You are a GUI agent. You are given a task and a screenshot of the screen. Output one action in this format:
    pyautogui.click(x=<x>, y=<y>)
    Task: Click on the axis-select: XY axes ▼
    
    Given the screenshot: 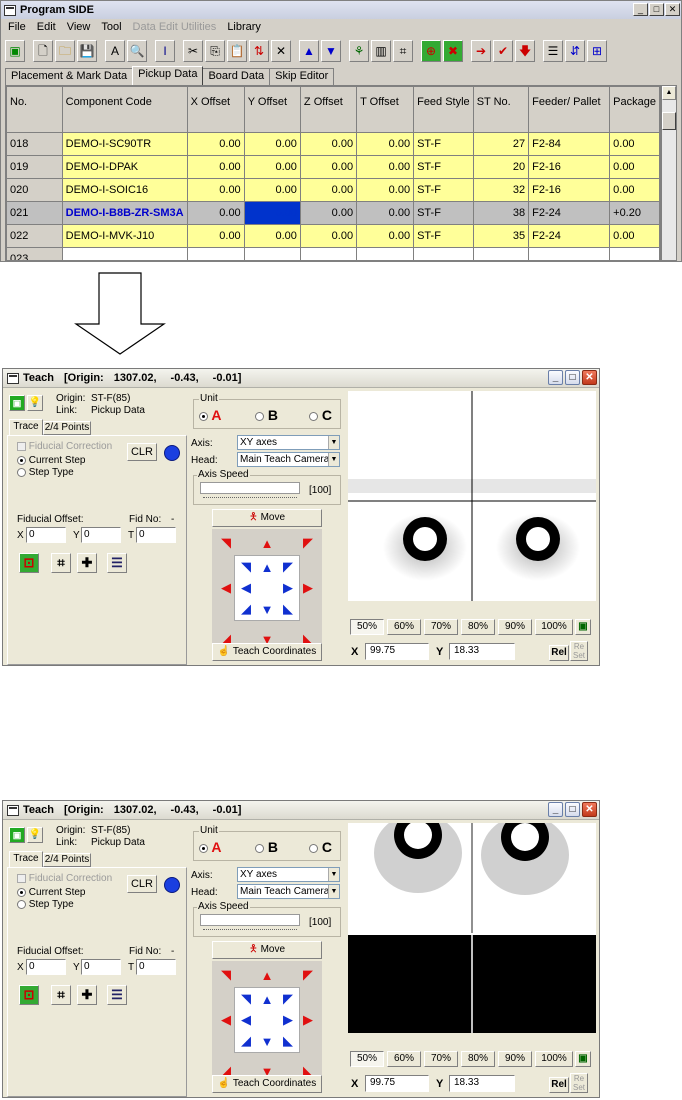 What is the action you would take?
    pyautogui.click(x=288, y=874)
    